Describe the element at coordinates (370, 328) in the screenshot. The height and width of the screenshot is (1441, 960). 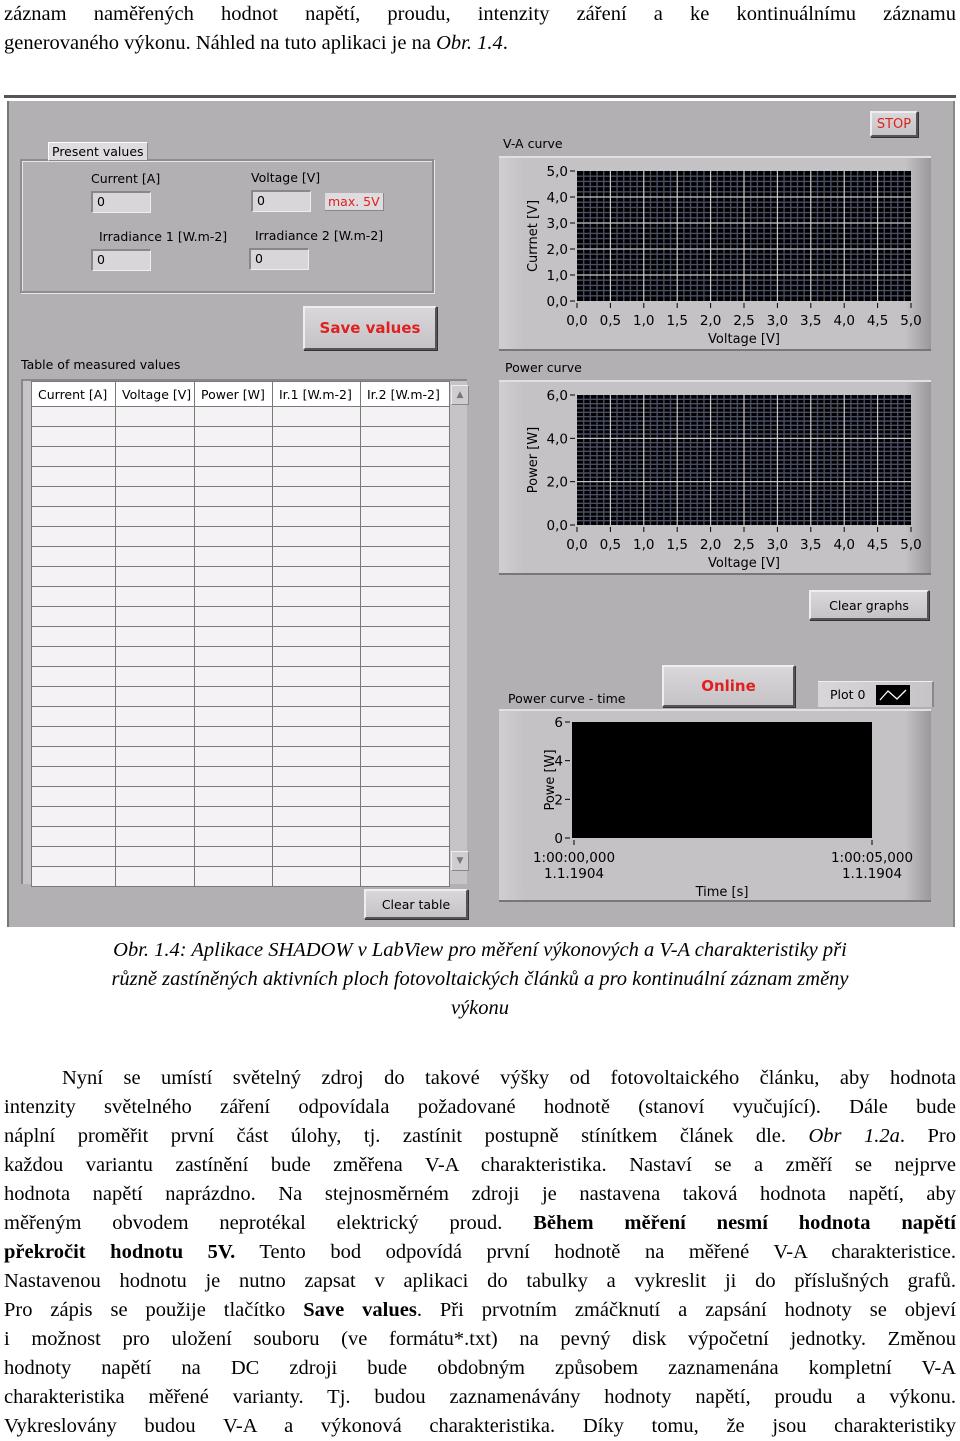
I see `save-values-button: Save values` at that location.